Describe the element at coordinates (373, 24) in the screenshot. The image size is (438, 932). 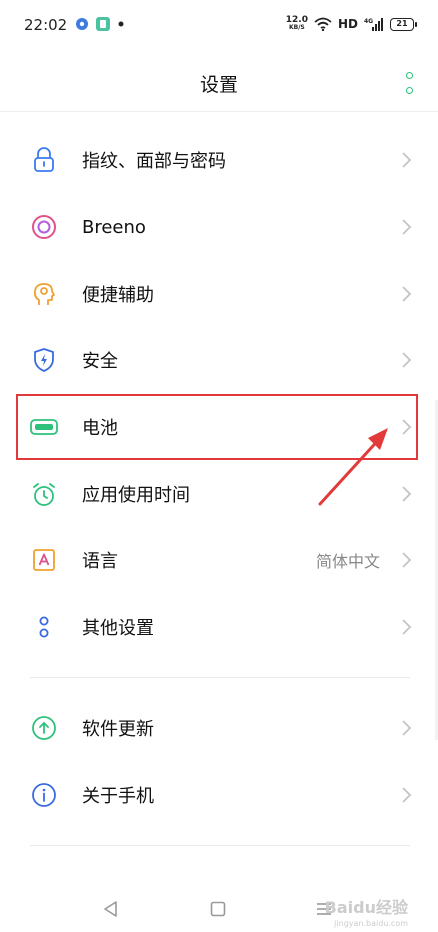
I see `signal-icon: 4G` at that location.